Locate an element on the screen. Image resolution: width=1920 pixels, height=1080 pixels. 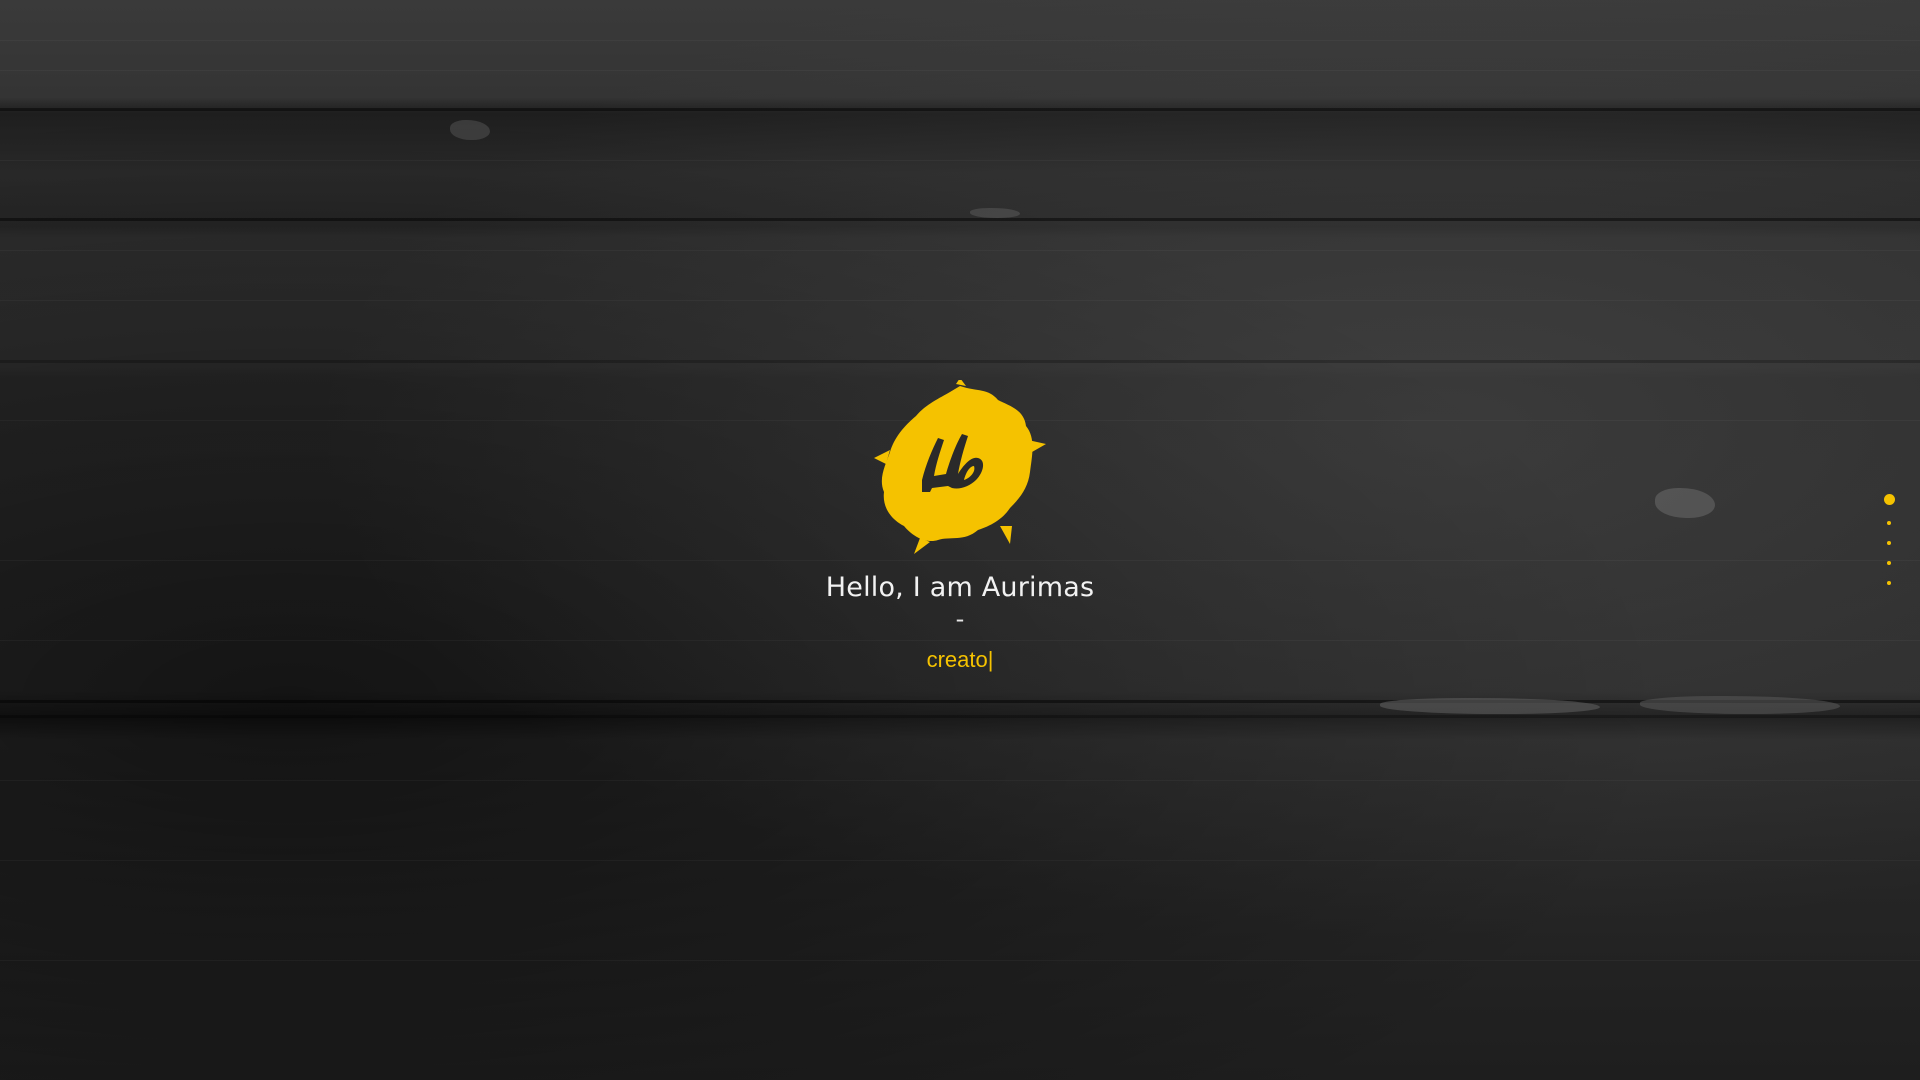
typing-caret: | is located at coordinates (990, 659).